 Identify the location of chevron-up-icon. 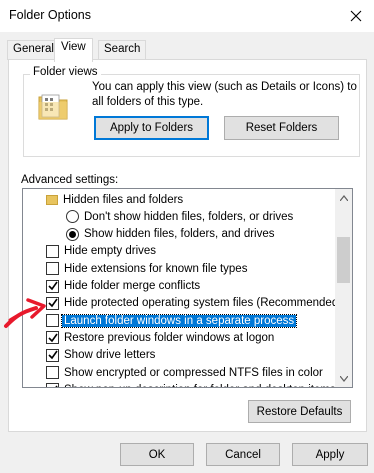
(343, 197).